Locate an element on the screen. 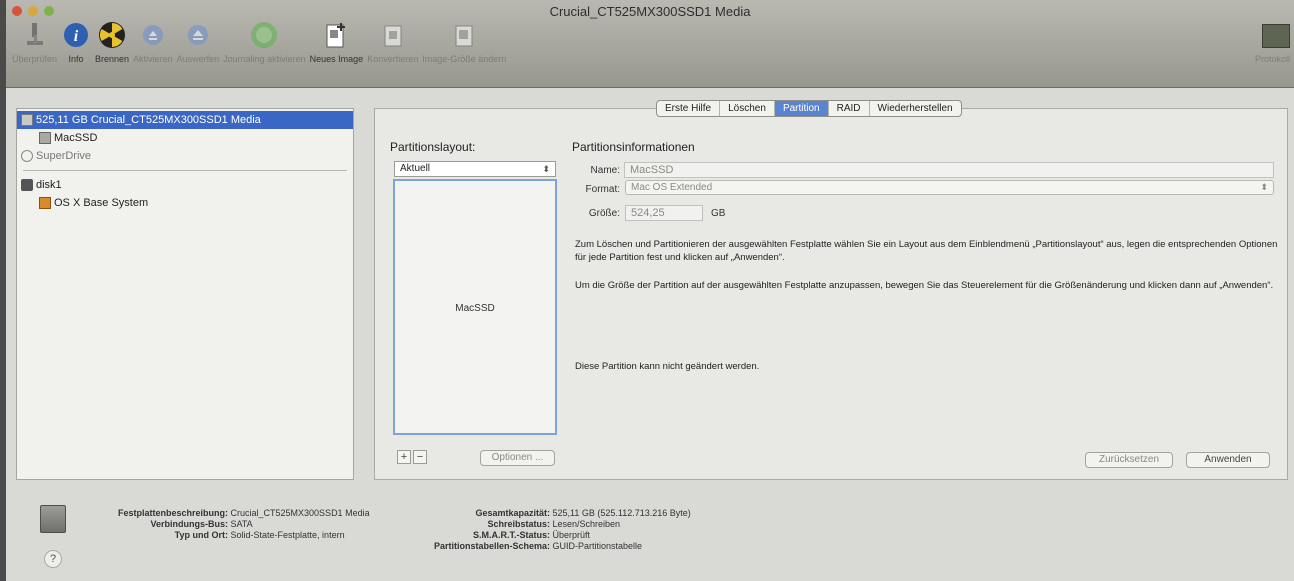 This screenshot has width=1294, height=581. detail-value: SATA is located at coordinates (241, 524).